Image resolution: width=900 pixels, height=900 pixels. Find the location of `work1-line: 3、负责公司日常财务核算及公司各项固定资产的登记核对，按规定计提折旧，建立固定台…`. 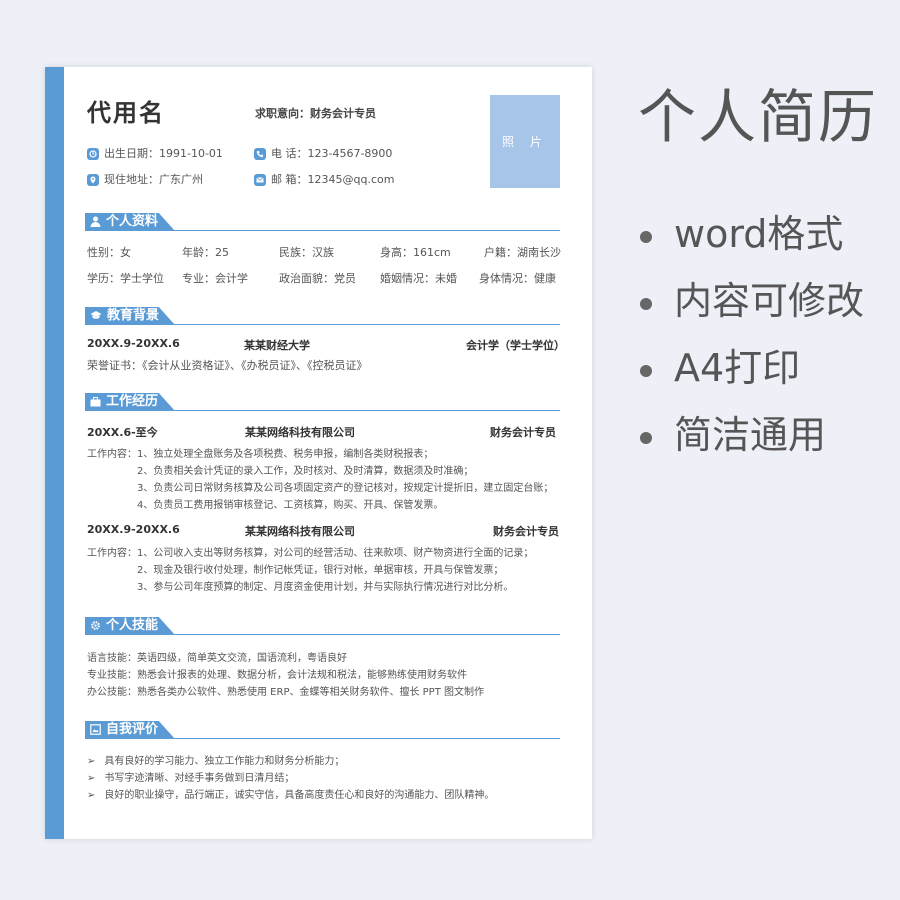

work1-line: 3、负责公司日常财务核算及公司各项固定资产的登记核对，按规定计提折旧，建立固定台… is located at coordinates (345, 488).